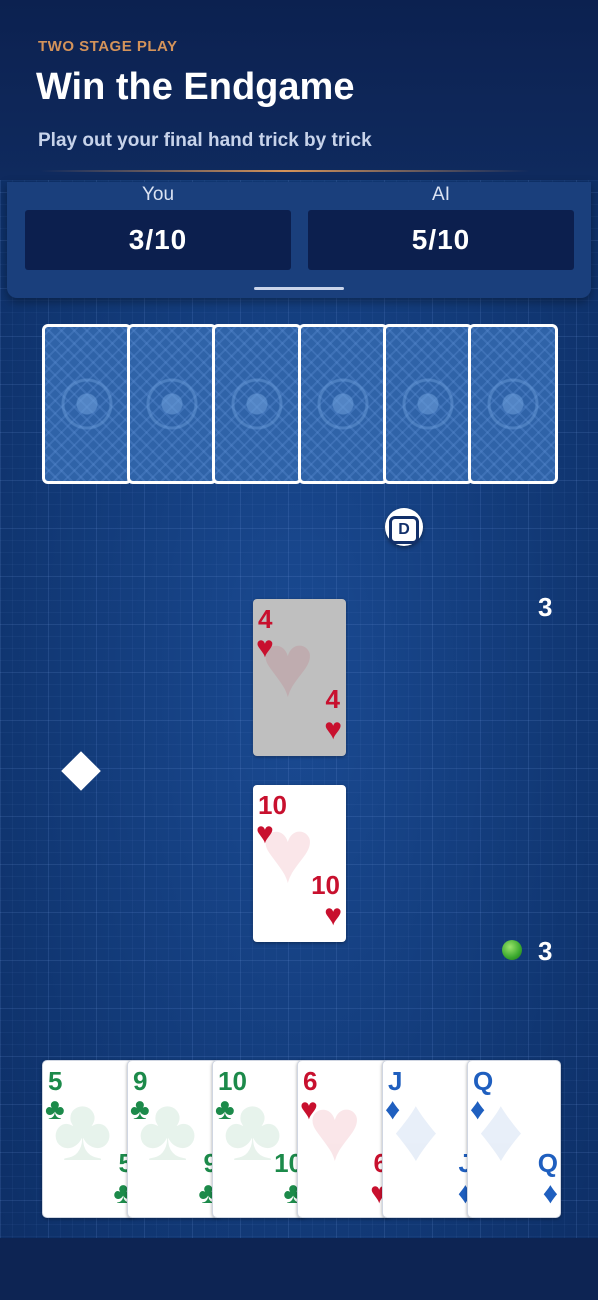 This screenshot has height=1300, width=598. Describe the element at coordinates (299, 677) in the screenshot. I see `trick-card: ♥ 4 ♥ 4 ♥` at that location.